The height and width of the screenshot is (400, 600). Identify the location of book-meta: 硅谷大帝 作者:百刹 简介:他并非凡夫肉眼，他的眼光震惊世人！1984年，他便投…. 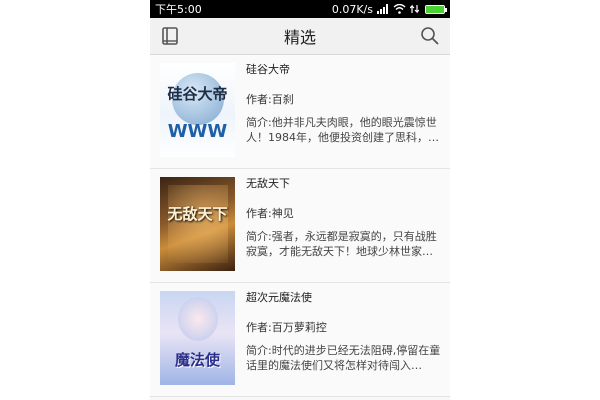
(348, 115).